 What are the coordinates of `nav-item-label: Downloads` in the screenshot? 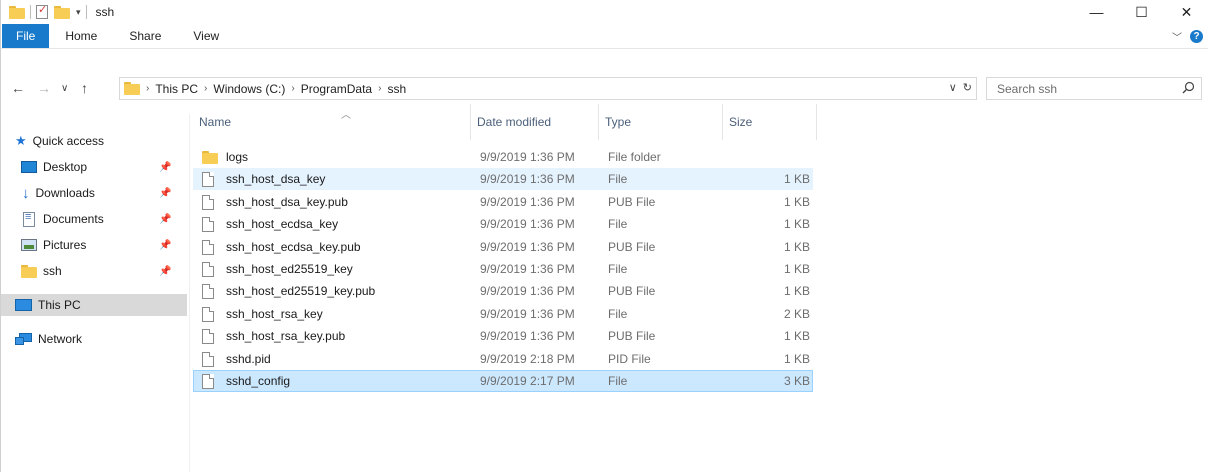 It's located at (65, 193).